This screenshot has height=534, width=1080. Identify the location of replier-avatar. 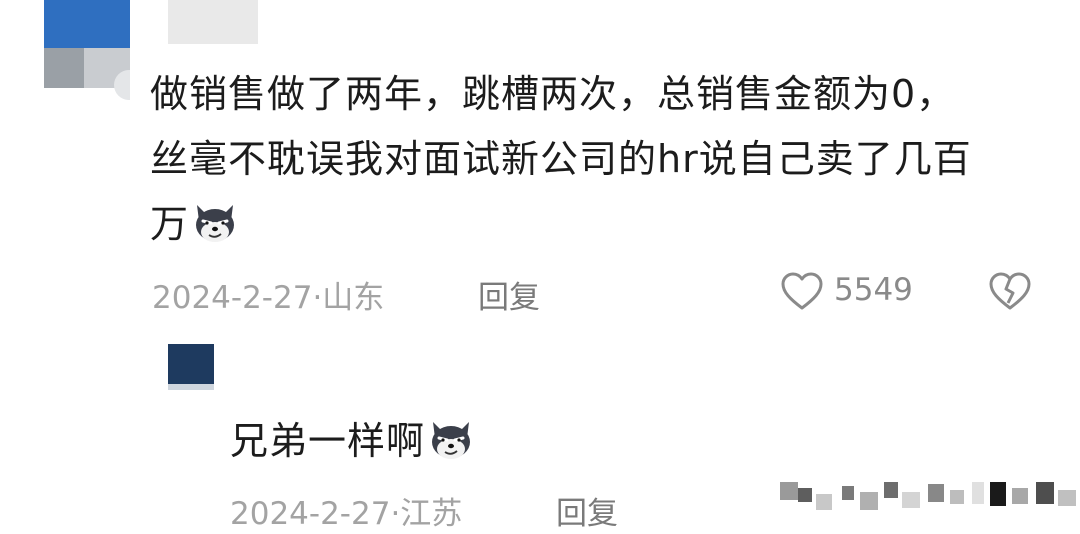
(191, 367).